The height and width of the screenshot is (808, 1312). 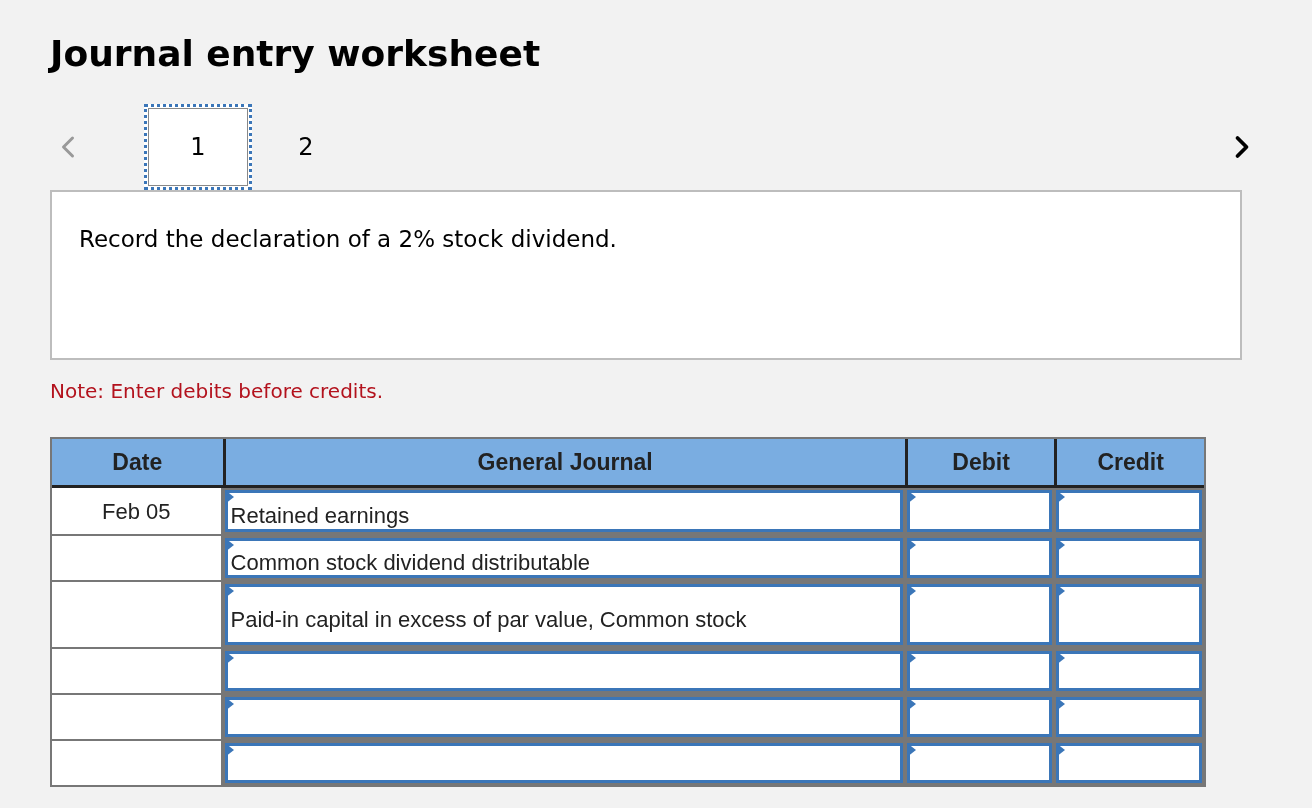 I want to click on step-tab: 2, so click(x=306, y=147).